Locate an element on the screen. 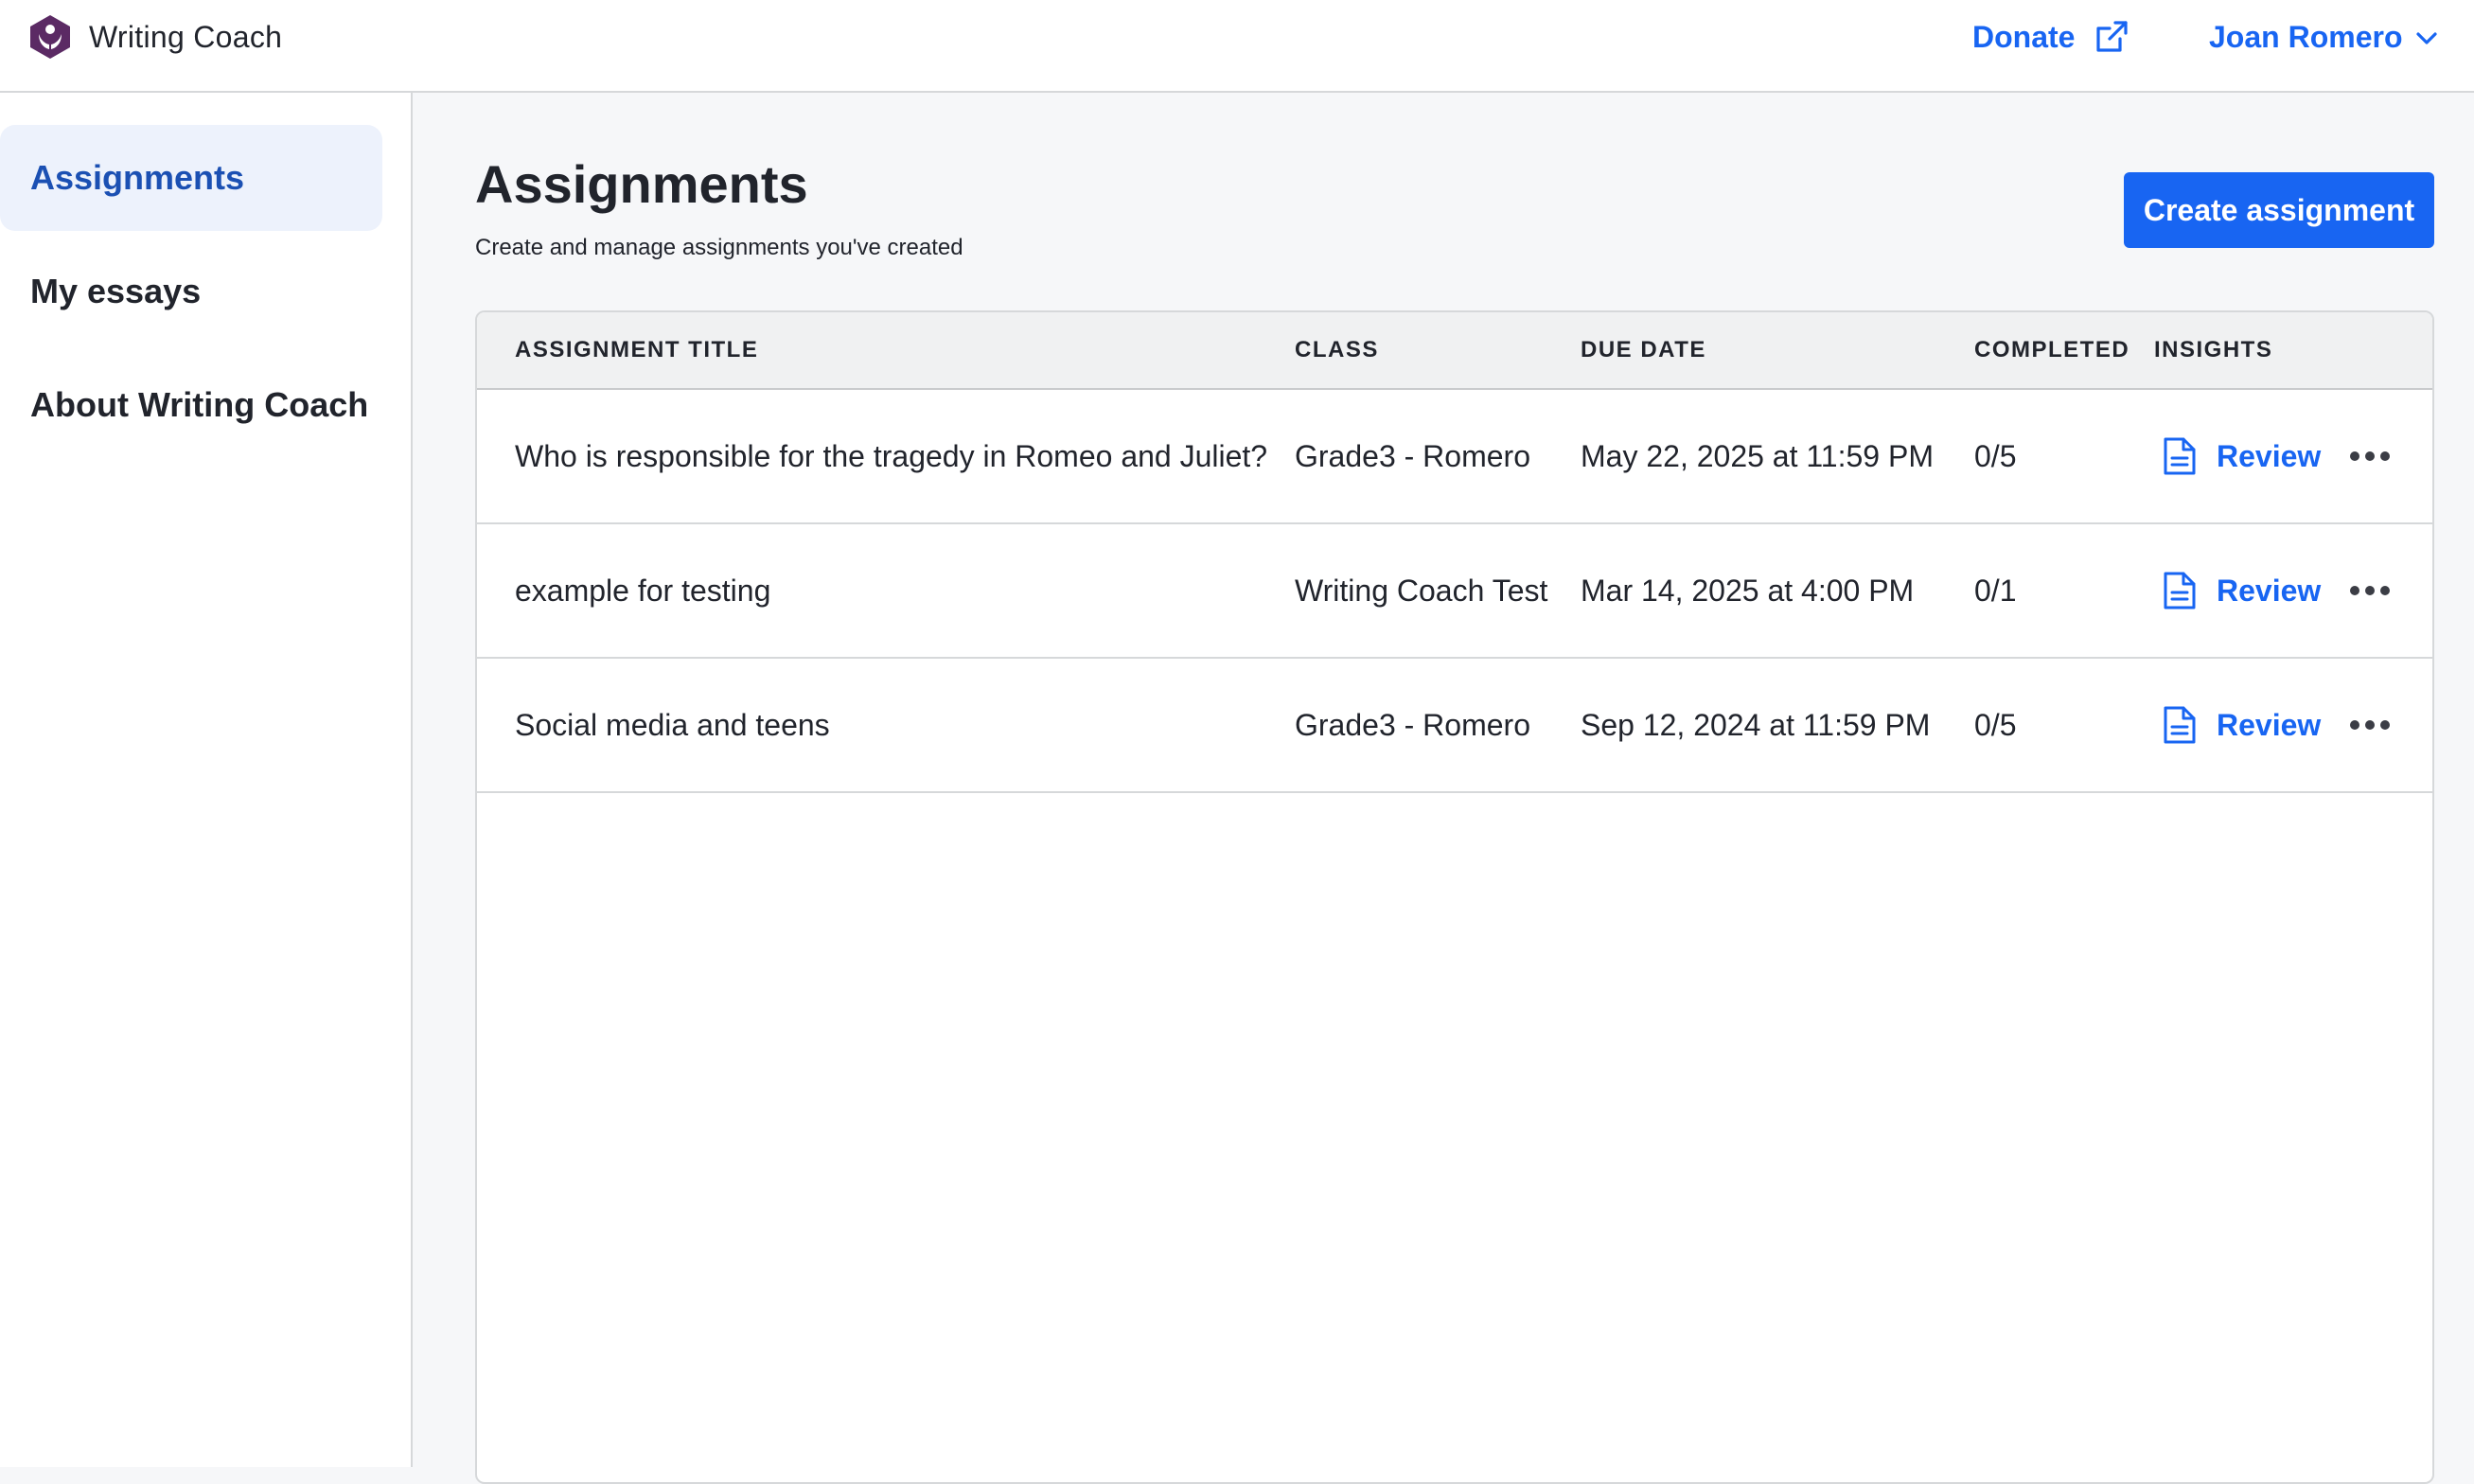  external-link-icon is located at coordinates (2112, 37).